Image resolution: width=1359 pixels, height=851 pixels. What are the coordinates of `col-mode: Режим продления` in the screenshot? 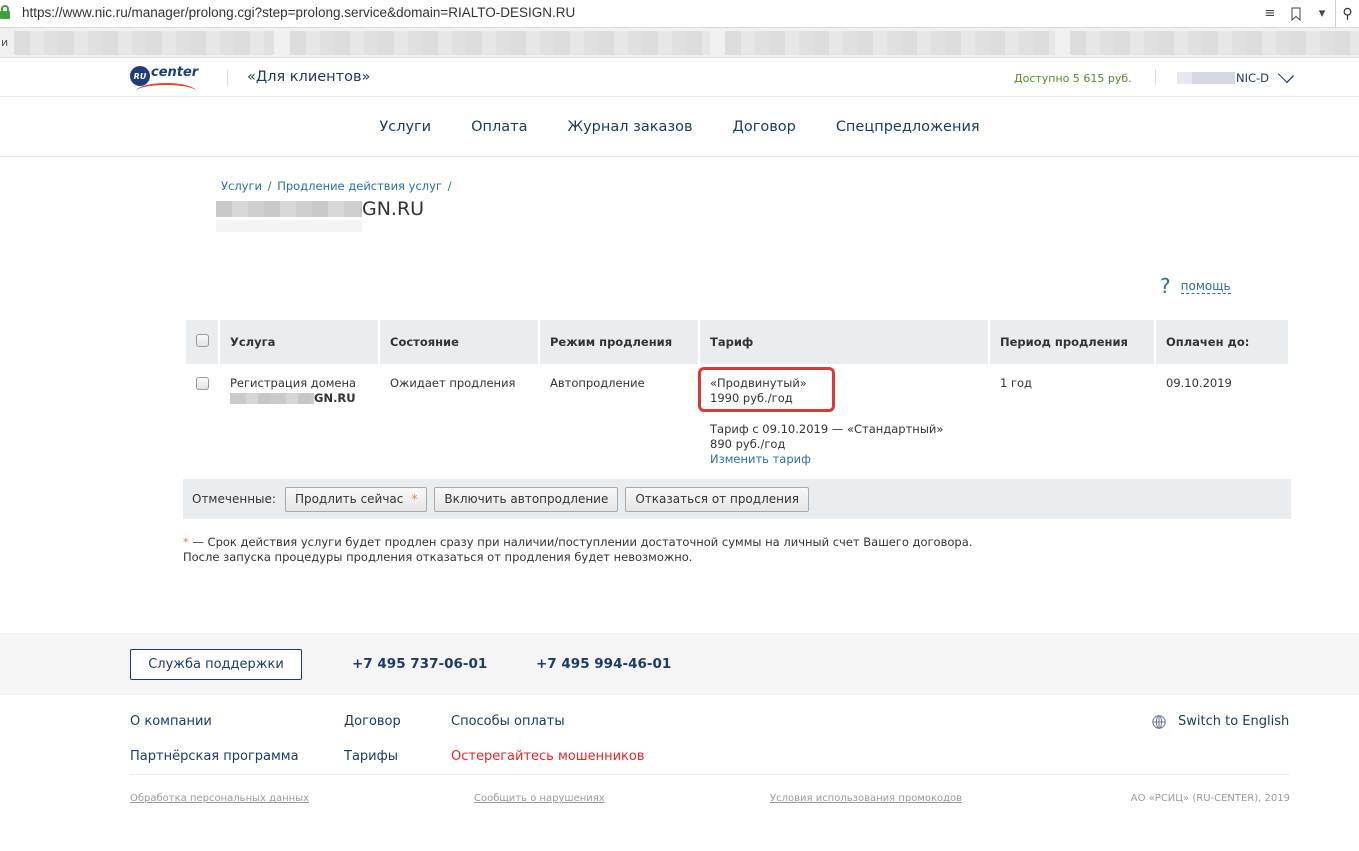 It's located at (619, 342).